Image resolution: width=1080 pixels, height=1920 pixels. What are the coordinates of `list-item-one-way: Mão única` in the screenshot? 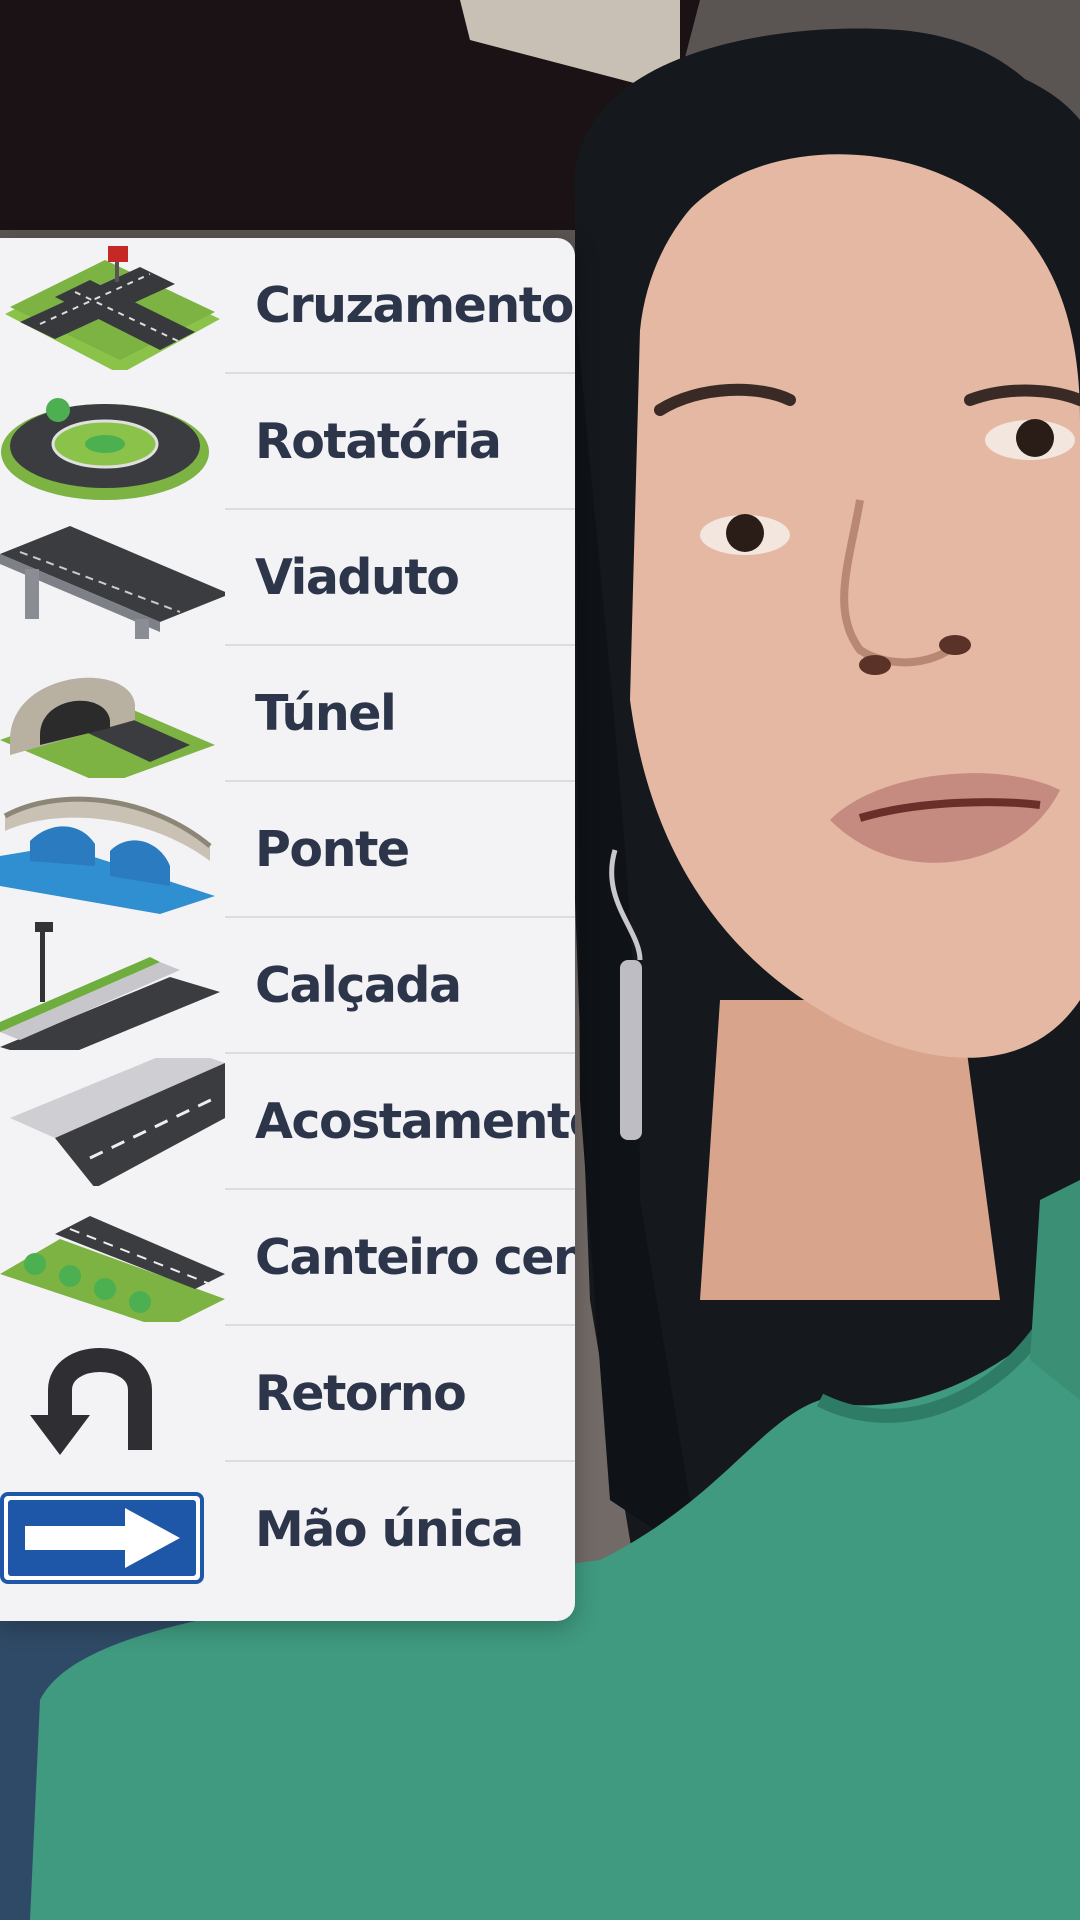 It's located at (287, 1530).